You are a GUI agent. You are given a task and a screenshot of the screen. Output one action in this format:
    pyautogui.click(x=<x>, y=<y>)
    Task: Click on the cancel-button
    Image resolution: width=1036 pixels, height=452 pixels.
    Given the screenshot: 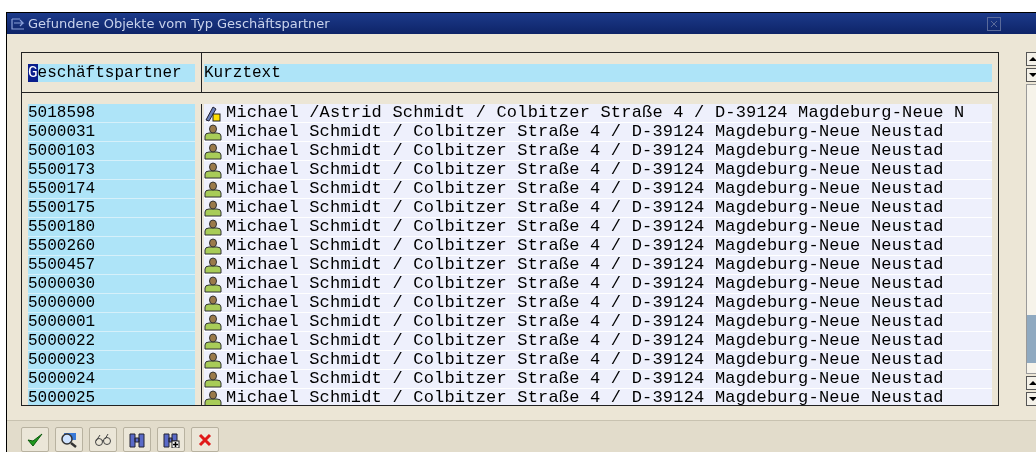 What is the action you would take?
    pyautogui.click(x=205, y=439)
    